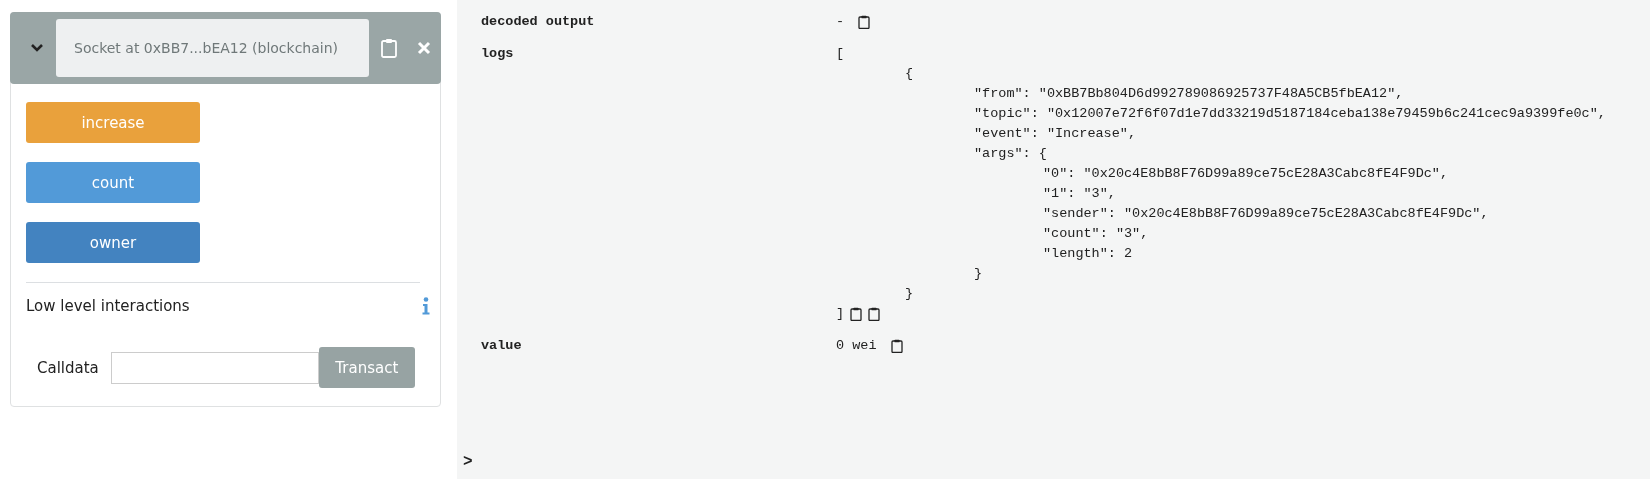 This screenshot has height=479, width=1650. What do you see at coordinates (214, 367) in the screenshot?
I see `calldata-input` at bounding box center [214, 367].